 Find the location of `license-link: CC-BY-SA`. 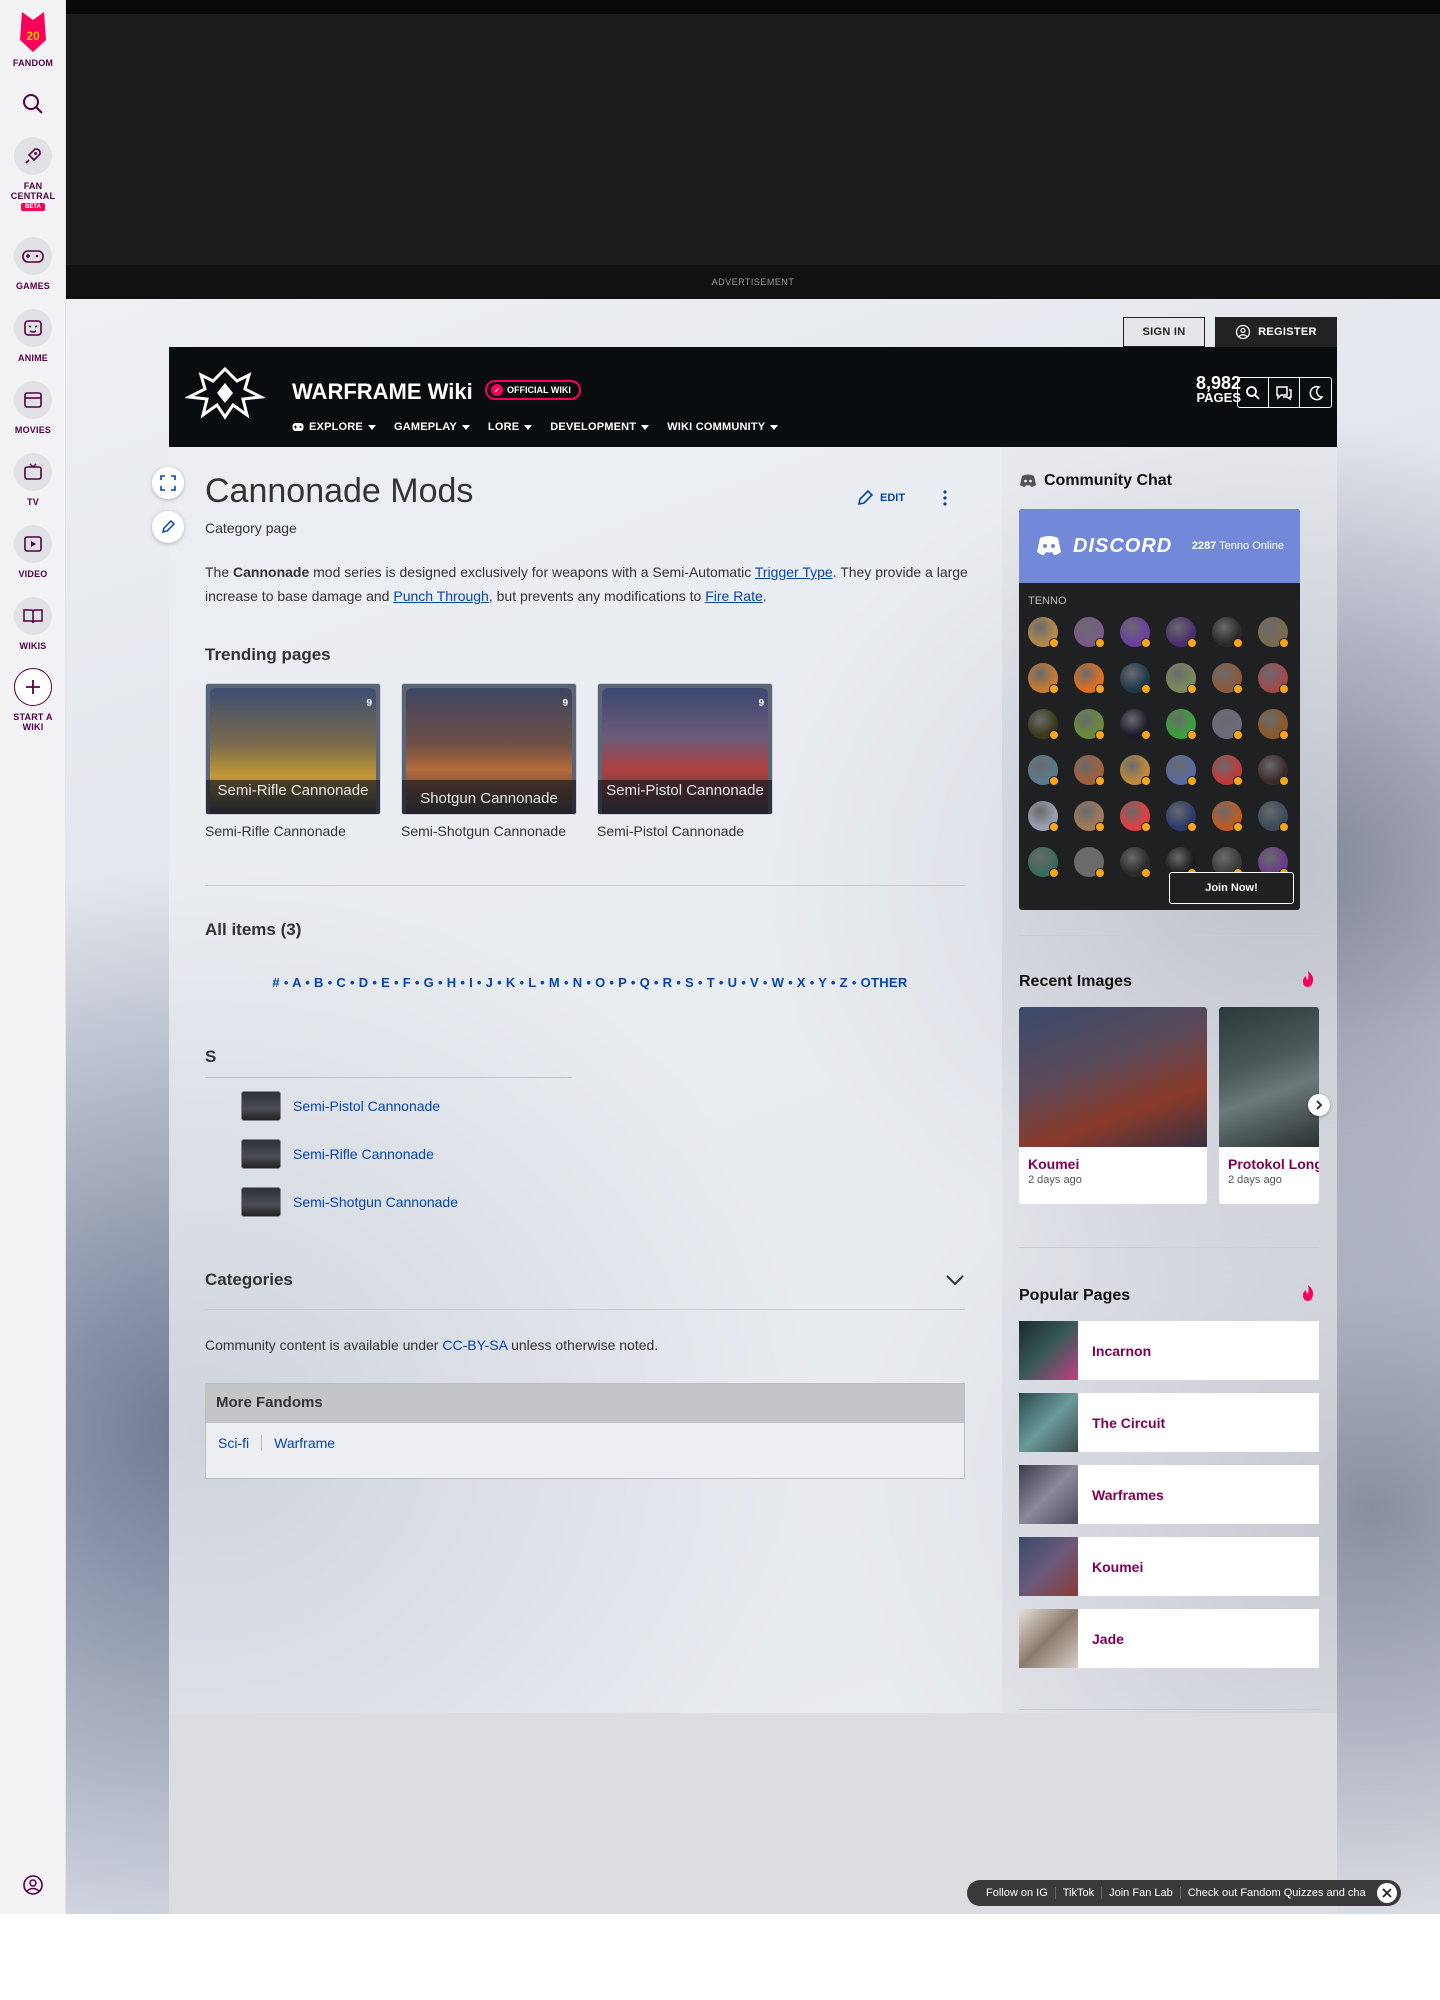

license-link: CC-BY-SA is located at coordinates (474, 1345).